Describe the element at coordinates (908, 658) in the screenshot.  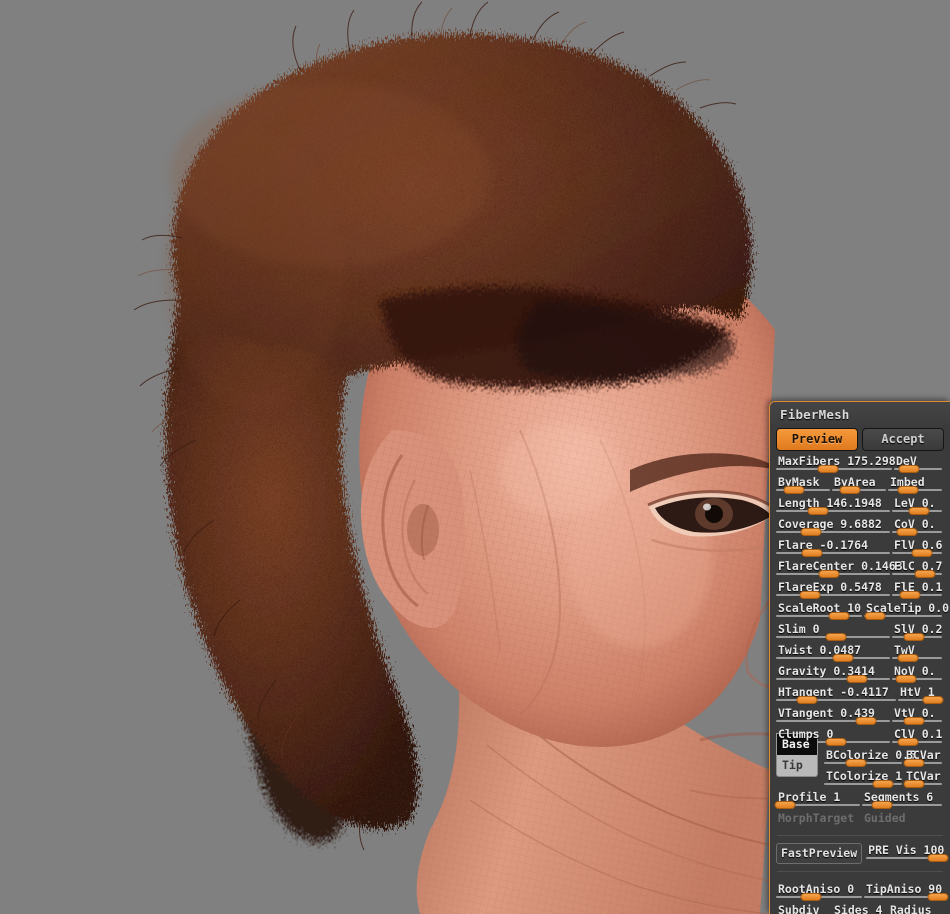
I see `slider-twv-knob` at that location.